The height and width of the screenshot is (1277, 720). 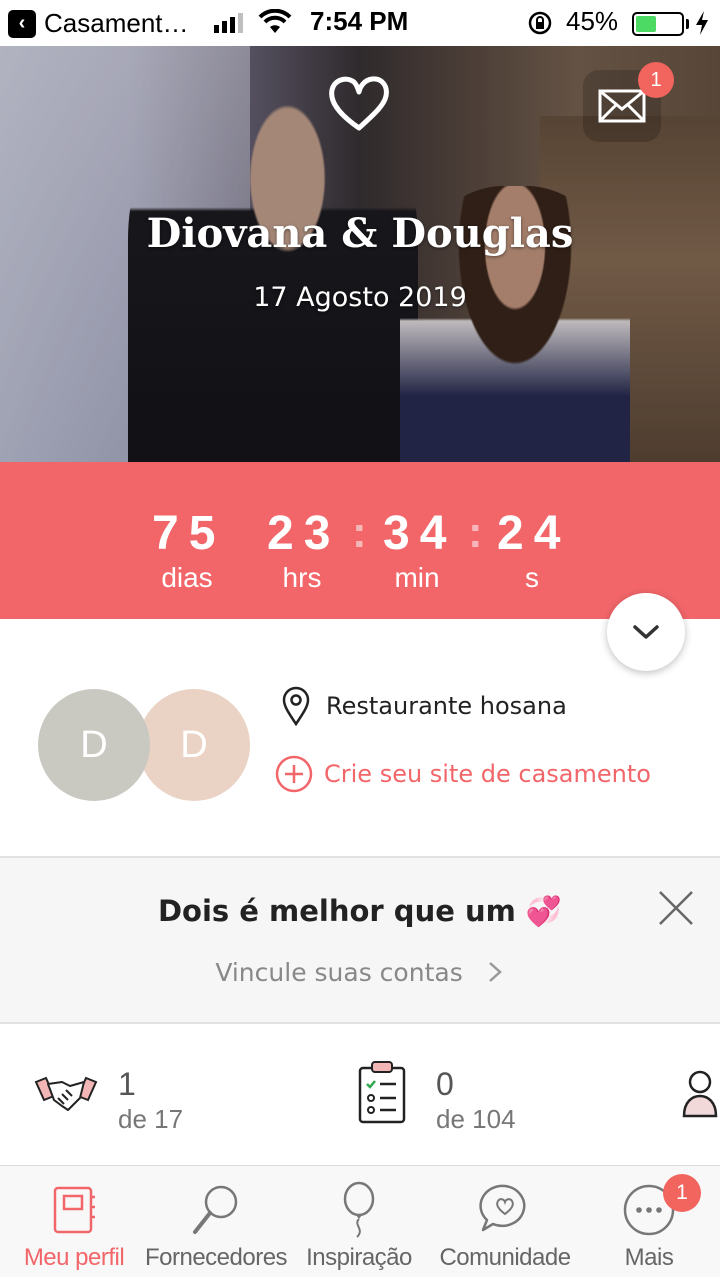 What do you see at coordinates (622, 106) in the screenshot?
I see `mail-icon` at bounding box center [622, 106].